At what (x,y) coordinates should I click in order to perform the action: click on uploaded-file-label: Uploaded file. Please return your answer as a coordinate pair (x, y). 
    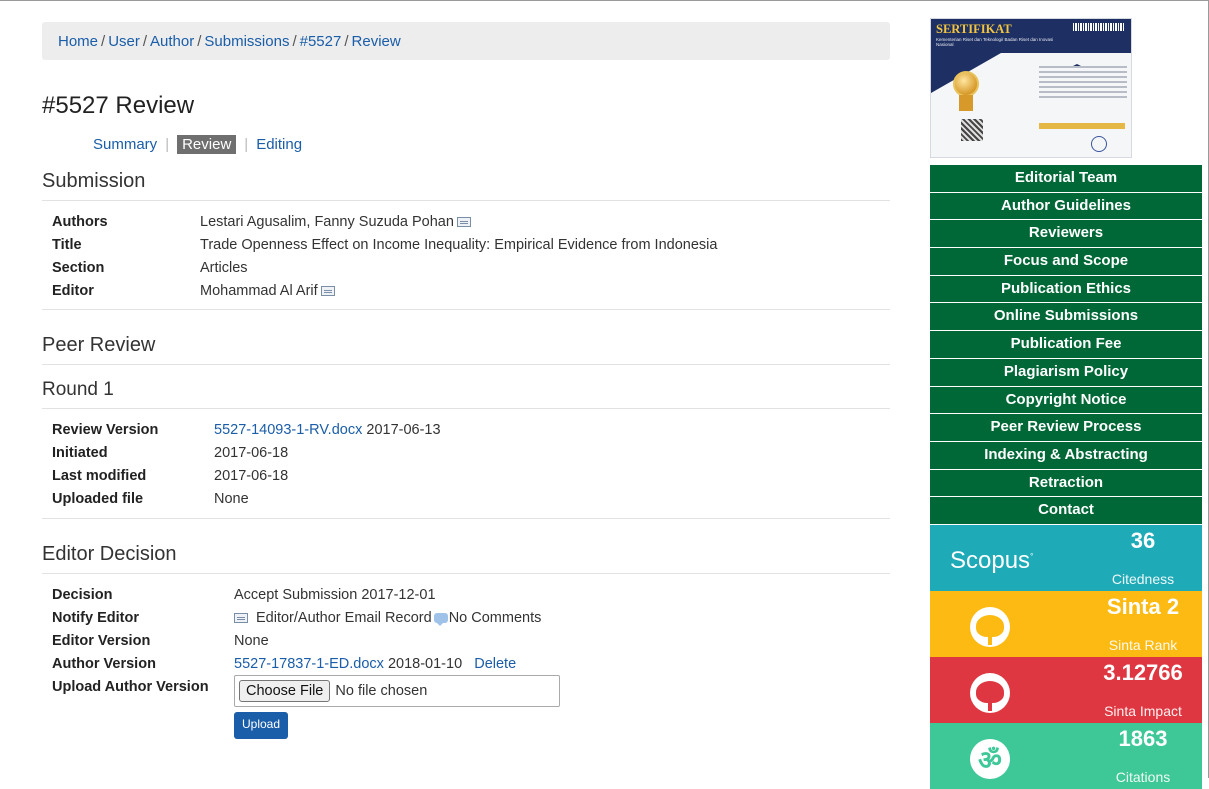
    Looking at the image, I should click on (98, 499).